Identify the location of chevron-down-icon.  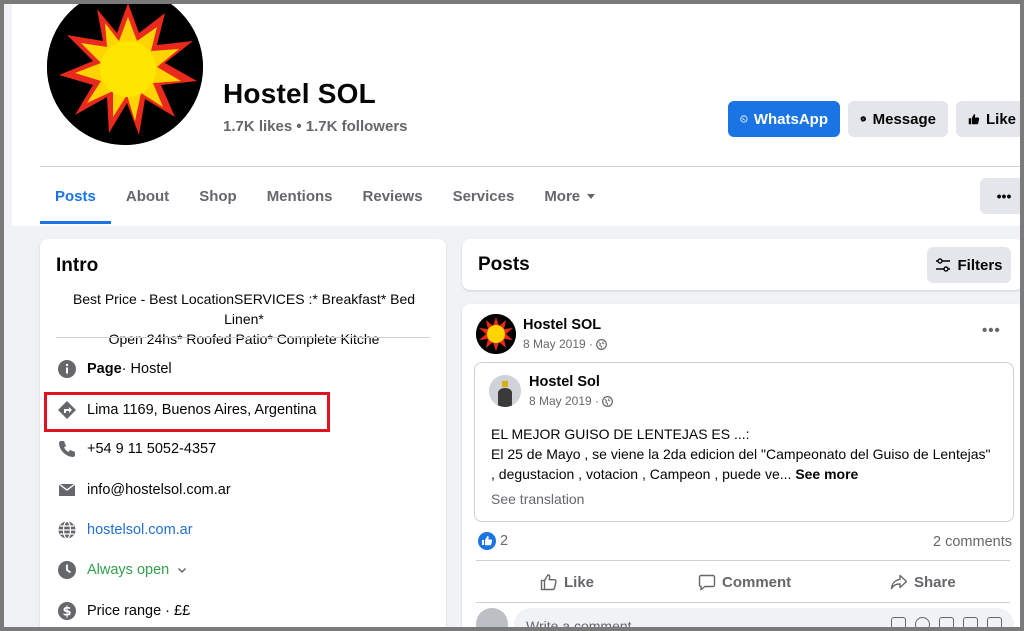
(182, 570).